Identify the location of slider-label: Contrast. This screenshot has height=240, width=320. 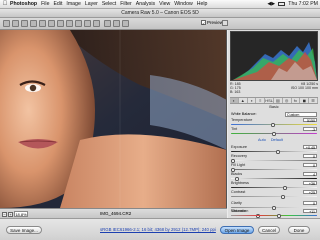
(238, 192).